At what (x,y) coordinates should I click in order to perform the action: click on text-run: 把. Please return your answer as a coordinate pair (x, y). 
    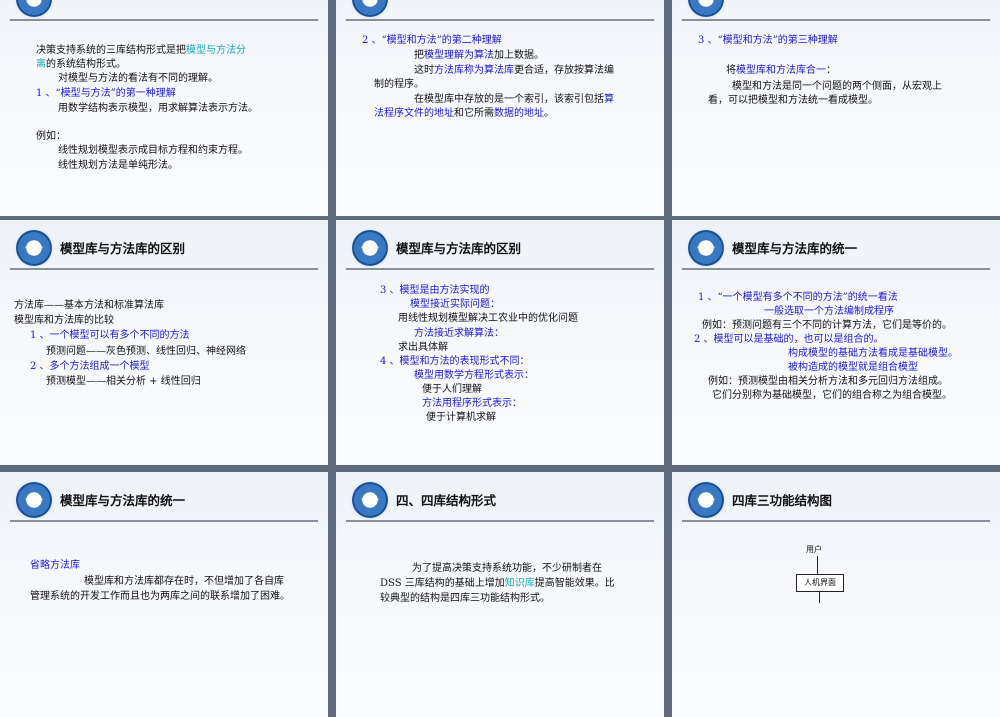
    Looking at the image, I should click on (419, 55).